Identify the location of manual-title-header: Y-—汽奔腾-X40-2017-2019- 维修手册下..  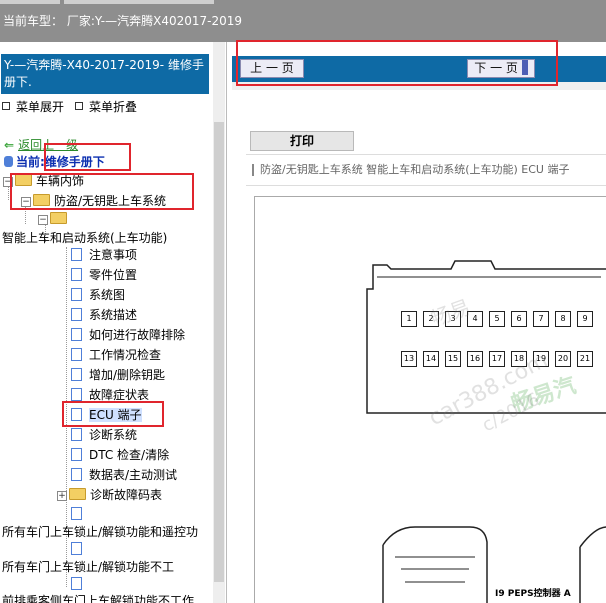
(105, 74).